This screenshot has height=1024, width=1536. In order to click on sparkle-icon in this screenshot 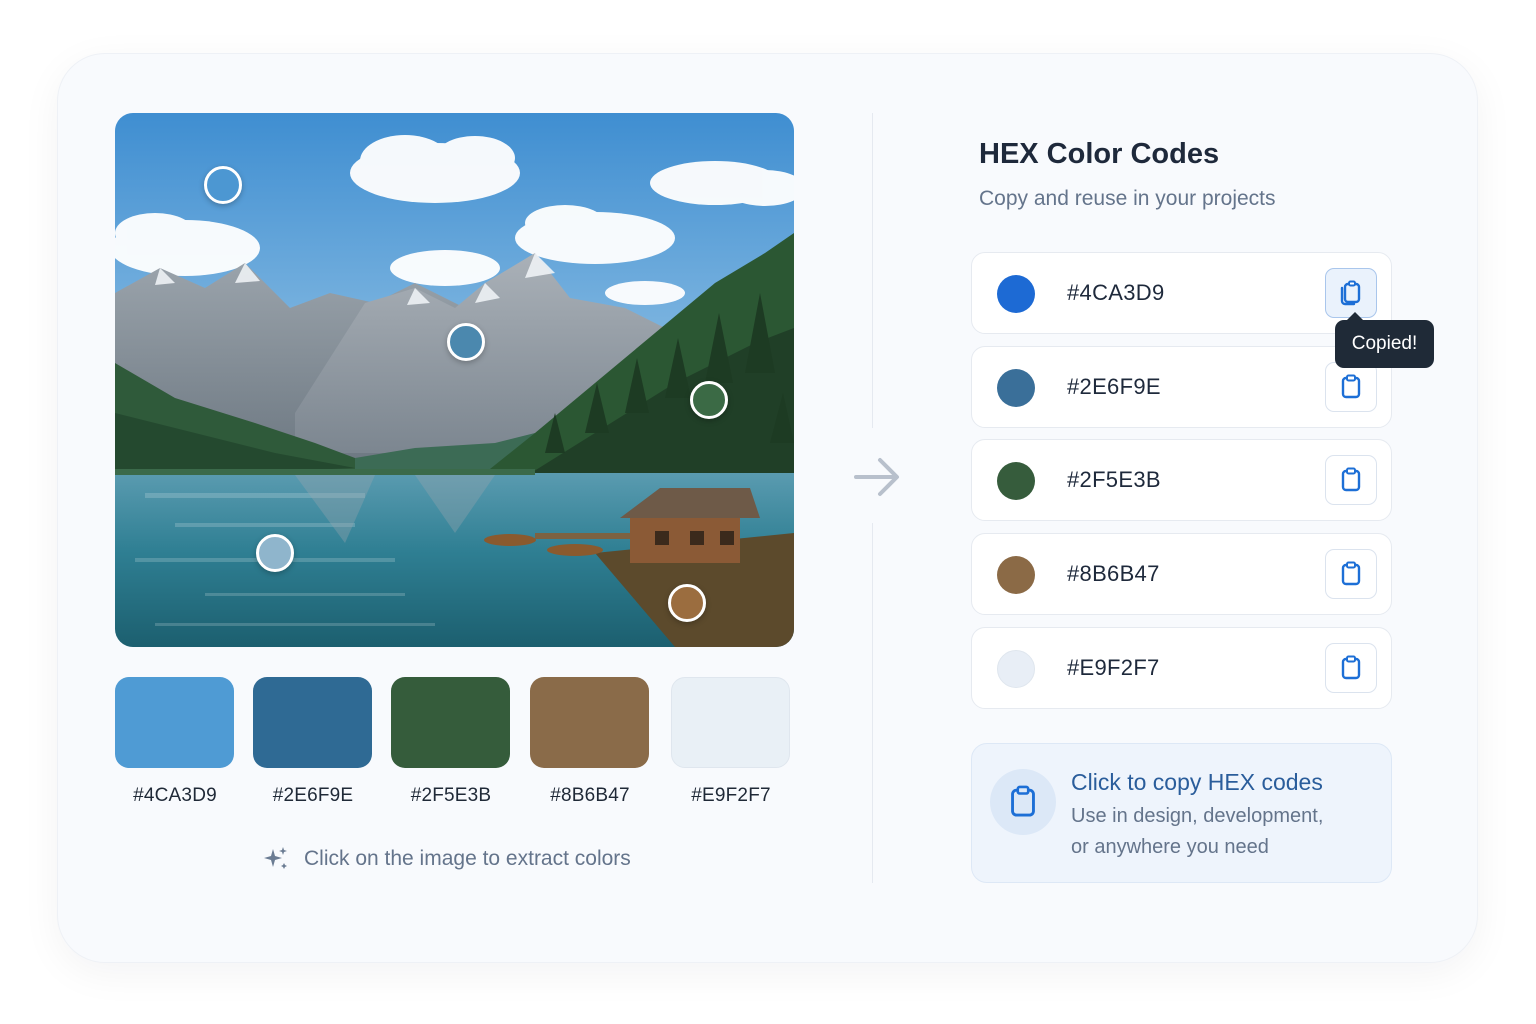, I will do `click(275, 858)`.